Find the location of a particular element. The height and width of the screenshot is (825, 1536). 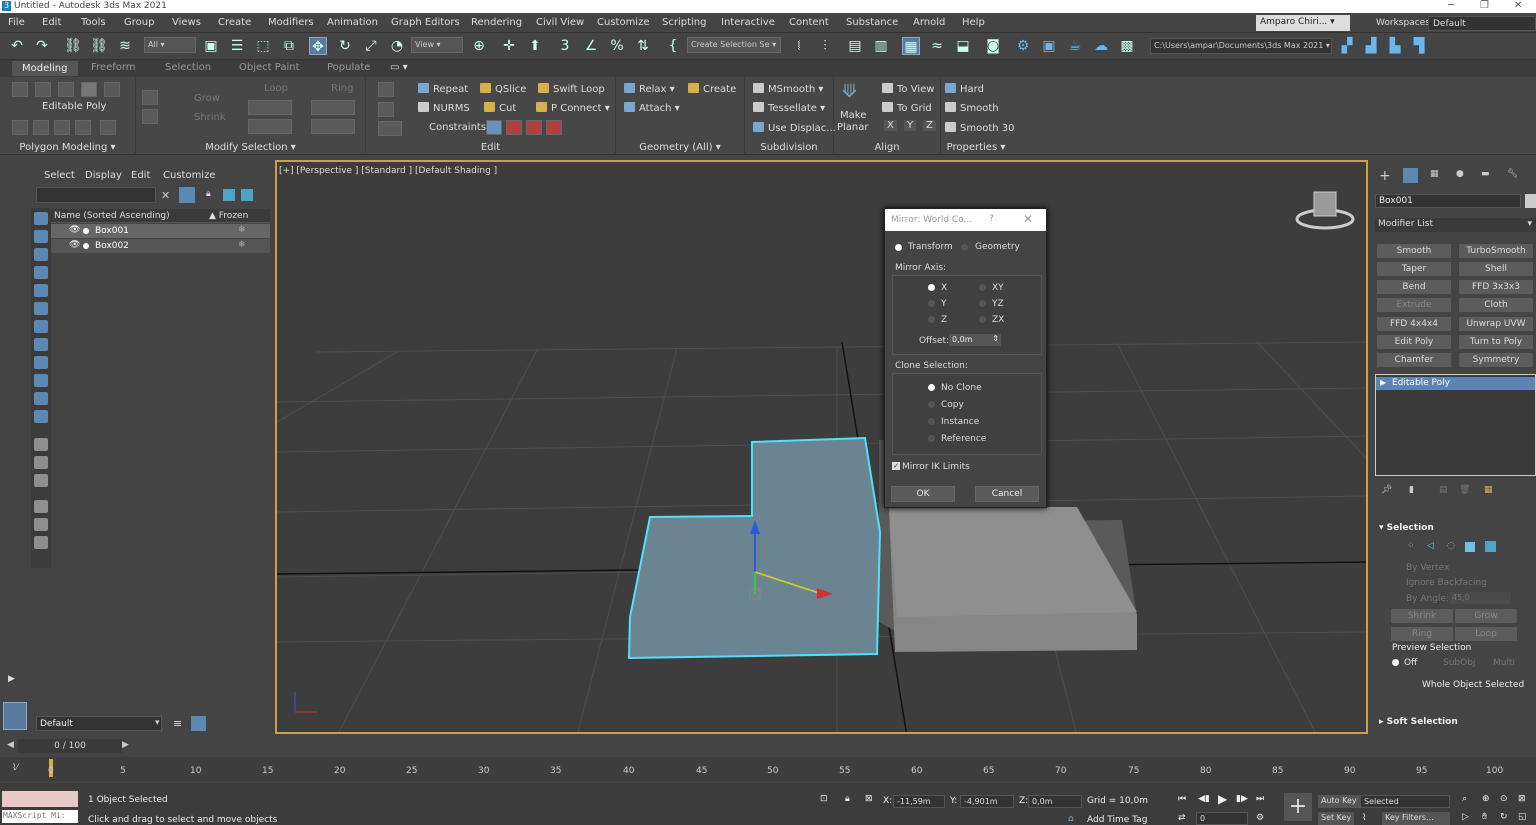

constraint-none-icon is located at coordinates (494, 127).